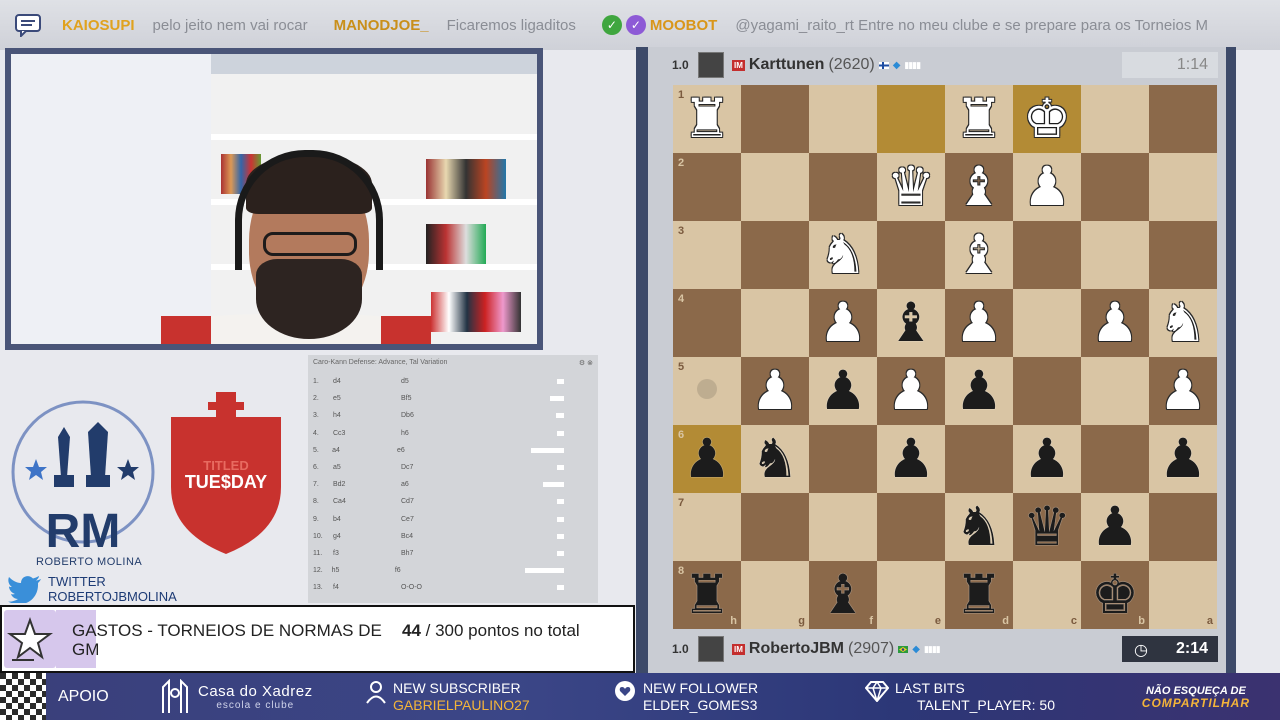 This screenshot has height=720, width=1280. Describe the element at coordinates (911, 595) in the screenshot. I see `board-square: e` at that location.